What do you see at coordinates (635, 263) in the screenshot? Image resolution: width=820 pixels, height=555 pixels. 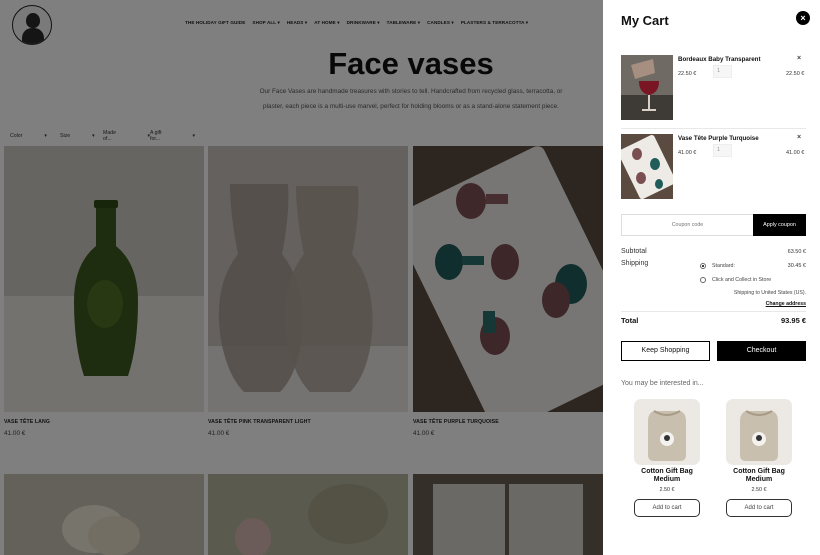 I see `shipping-label: Shipping` at bounding box center [635, 263].